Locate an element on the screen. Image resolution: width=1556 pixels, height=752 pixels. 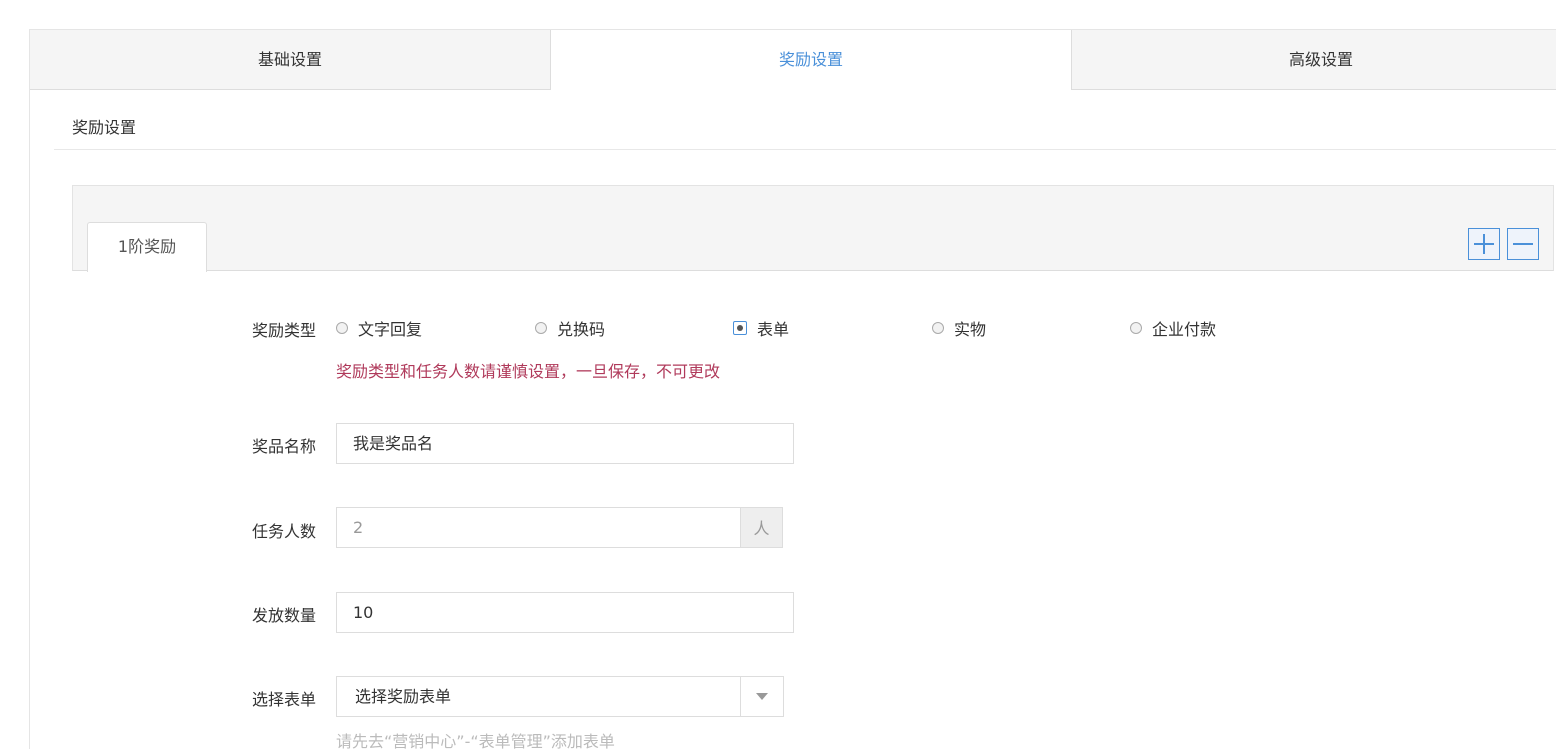
radio-label: 表单 is located at coordinates (773, 329).